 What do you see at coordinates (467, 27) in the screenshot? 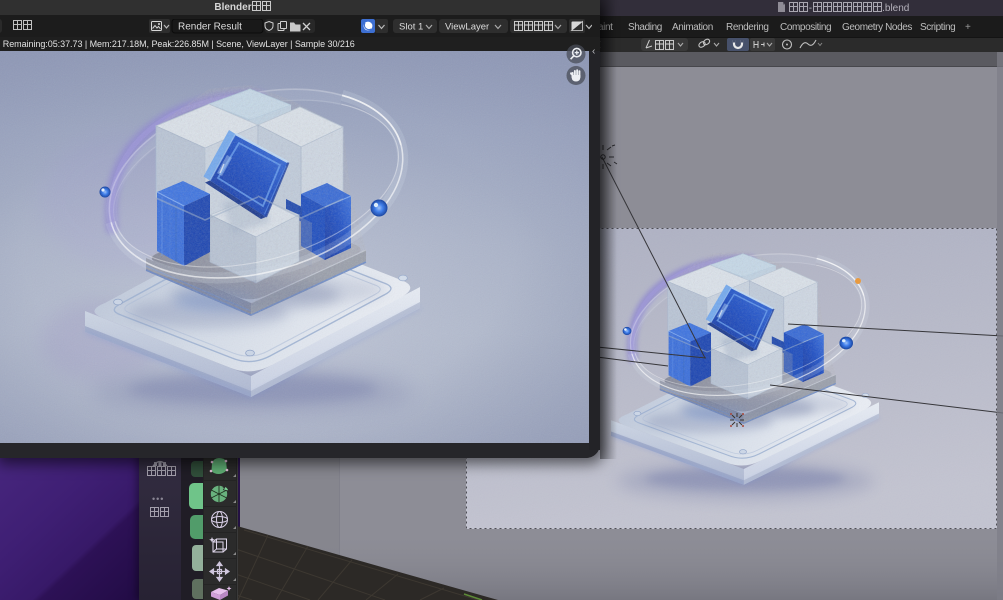
I see `svg-text: ViewLayer` at bounding box center [467, 27].